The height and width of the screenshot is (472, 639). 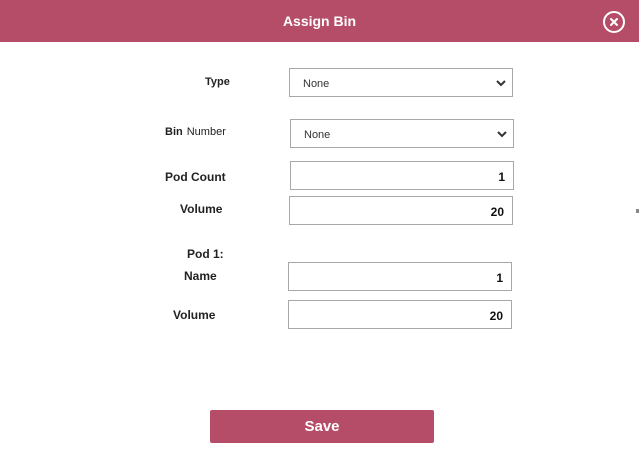 I want to click on pod-volume-input: 20, so click(x=400, y=314).